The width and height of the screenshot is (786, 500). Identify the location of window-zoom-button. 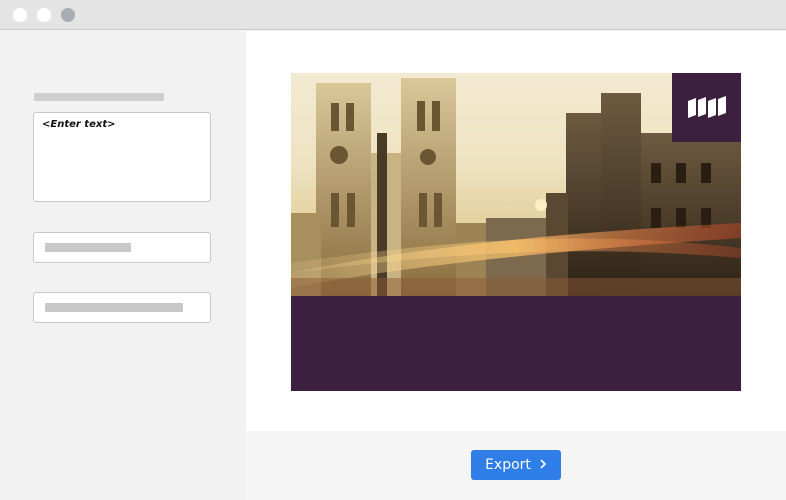
(68, 15).